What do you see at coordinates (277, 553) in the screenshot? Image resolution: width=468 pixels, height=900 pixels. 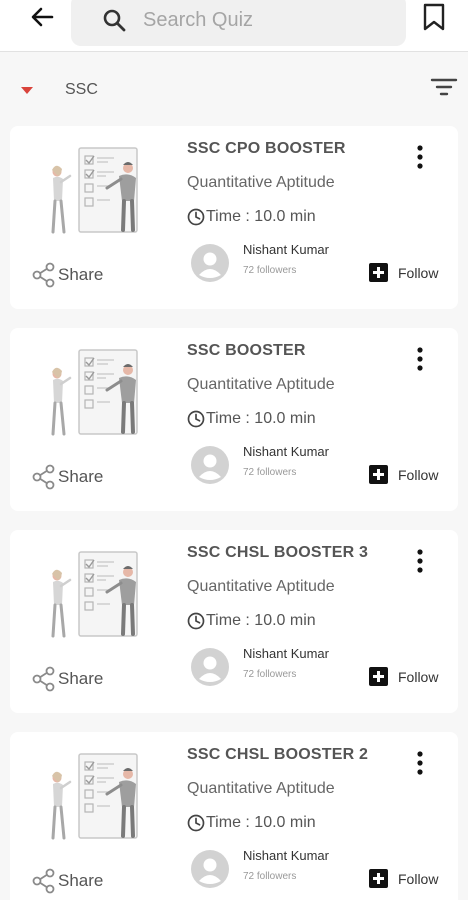 I see `quiz-title: SSC CHSL BOOSTER 3` at bounding box center [277, 553].